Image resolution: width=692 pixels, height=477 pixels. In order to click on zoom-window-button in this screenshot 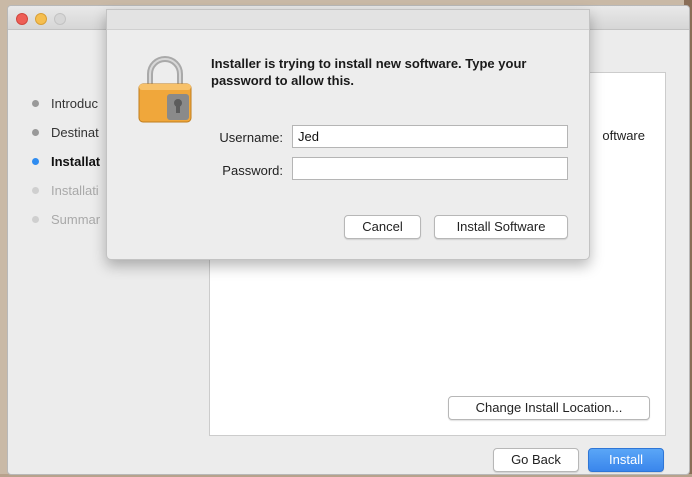, I will do `click(60, 19)`.